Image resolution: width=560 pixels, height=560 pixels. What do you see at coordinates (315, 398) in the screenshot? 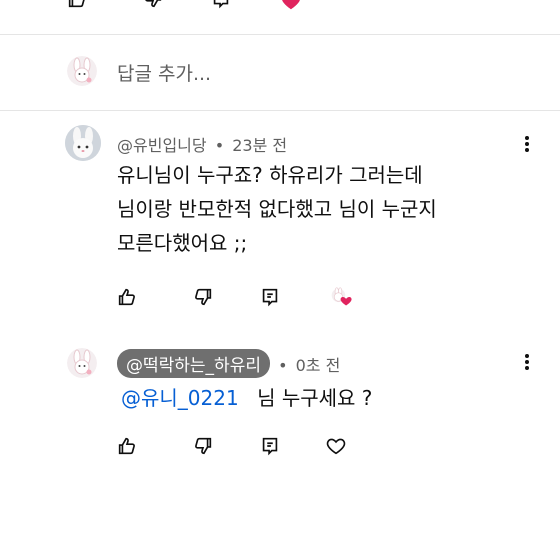
I see `comment-body: 님 누구세요 ?` at bounding box center [315, 398].